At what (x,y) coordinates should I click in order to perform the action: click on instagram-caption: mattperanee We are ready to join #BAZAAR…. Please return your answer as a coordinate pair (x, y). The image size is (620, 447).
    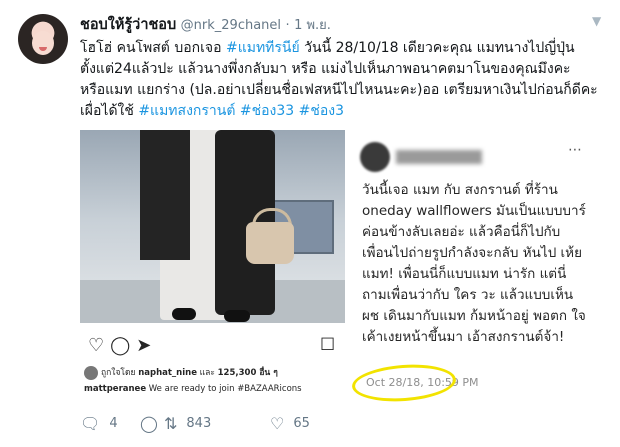
    Looking at the image, I should click on (213, 389).